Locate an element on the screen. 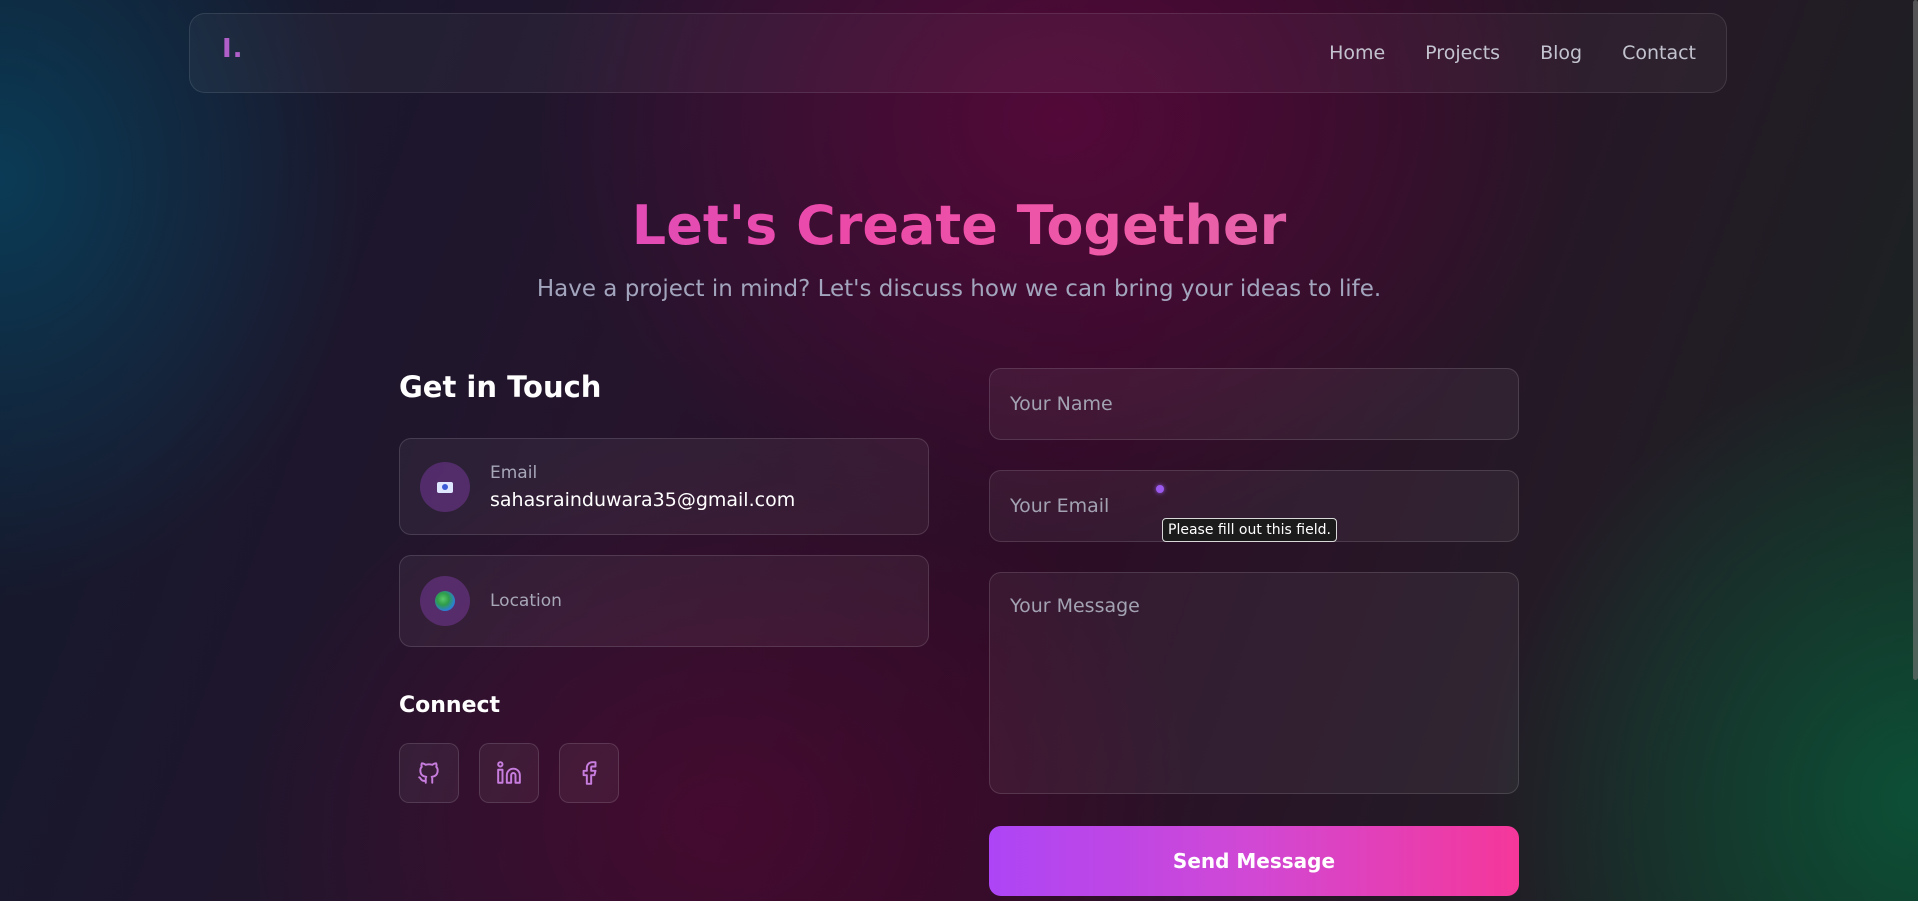 The image size is (1918, 901). message-input is located at coordinates (1254, 683).